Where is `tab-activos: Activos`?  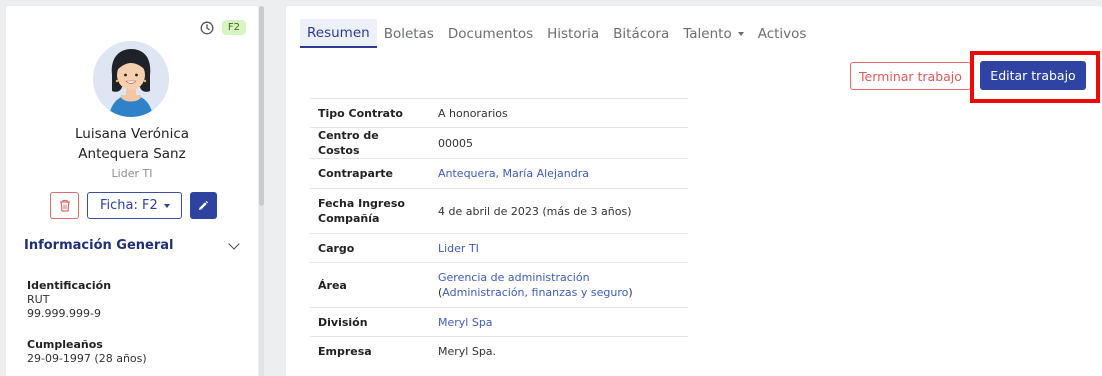 tab-activos: Activos is located at coordinates (782, 33).